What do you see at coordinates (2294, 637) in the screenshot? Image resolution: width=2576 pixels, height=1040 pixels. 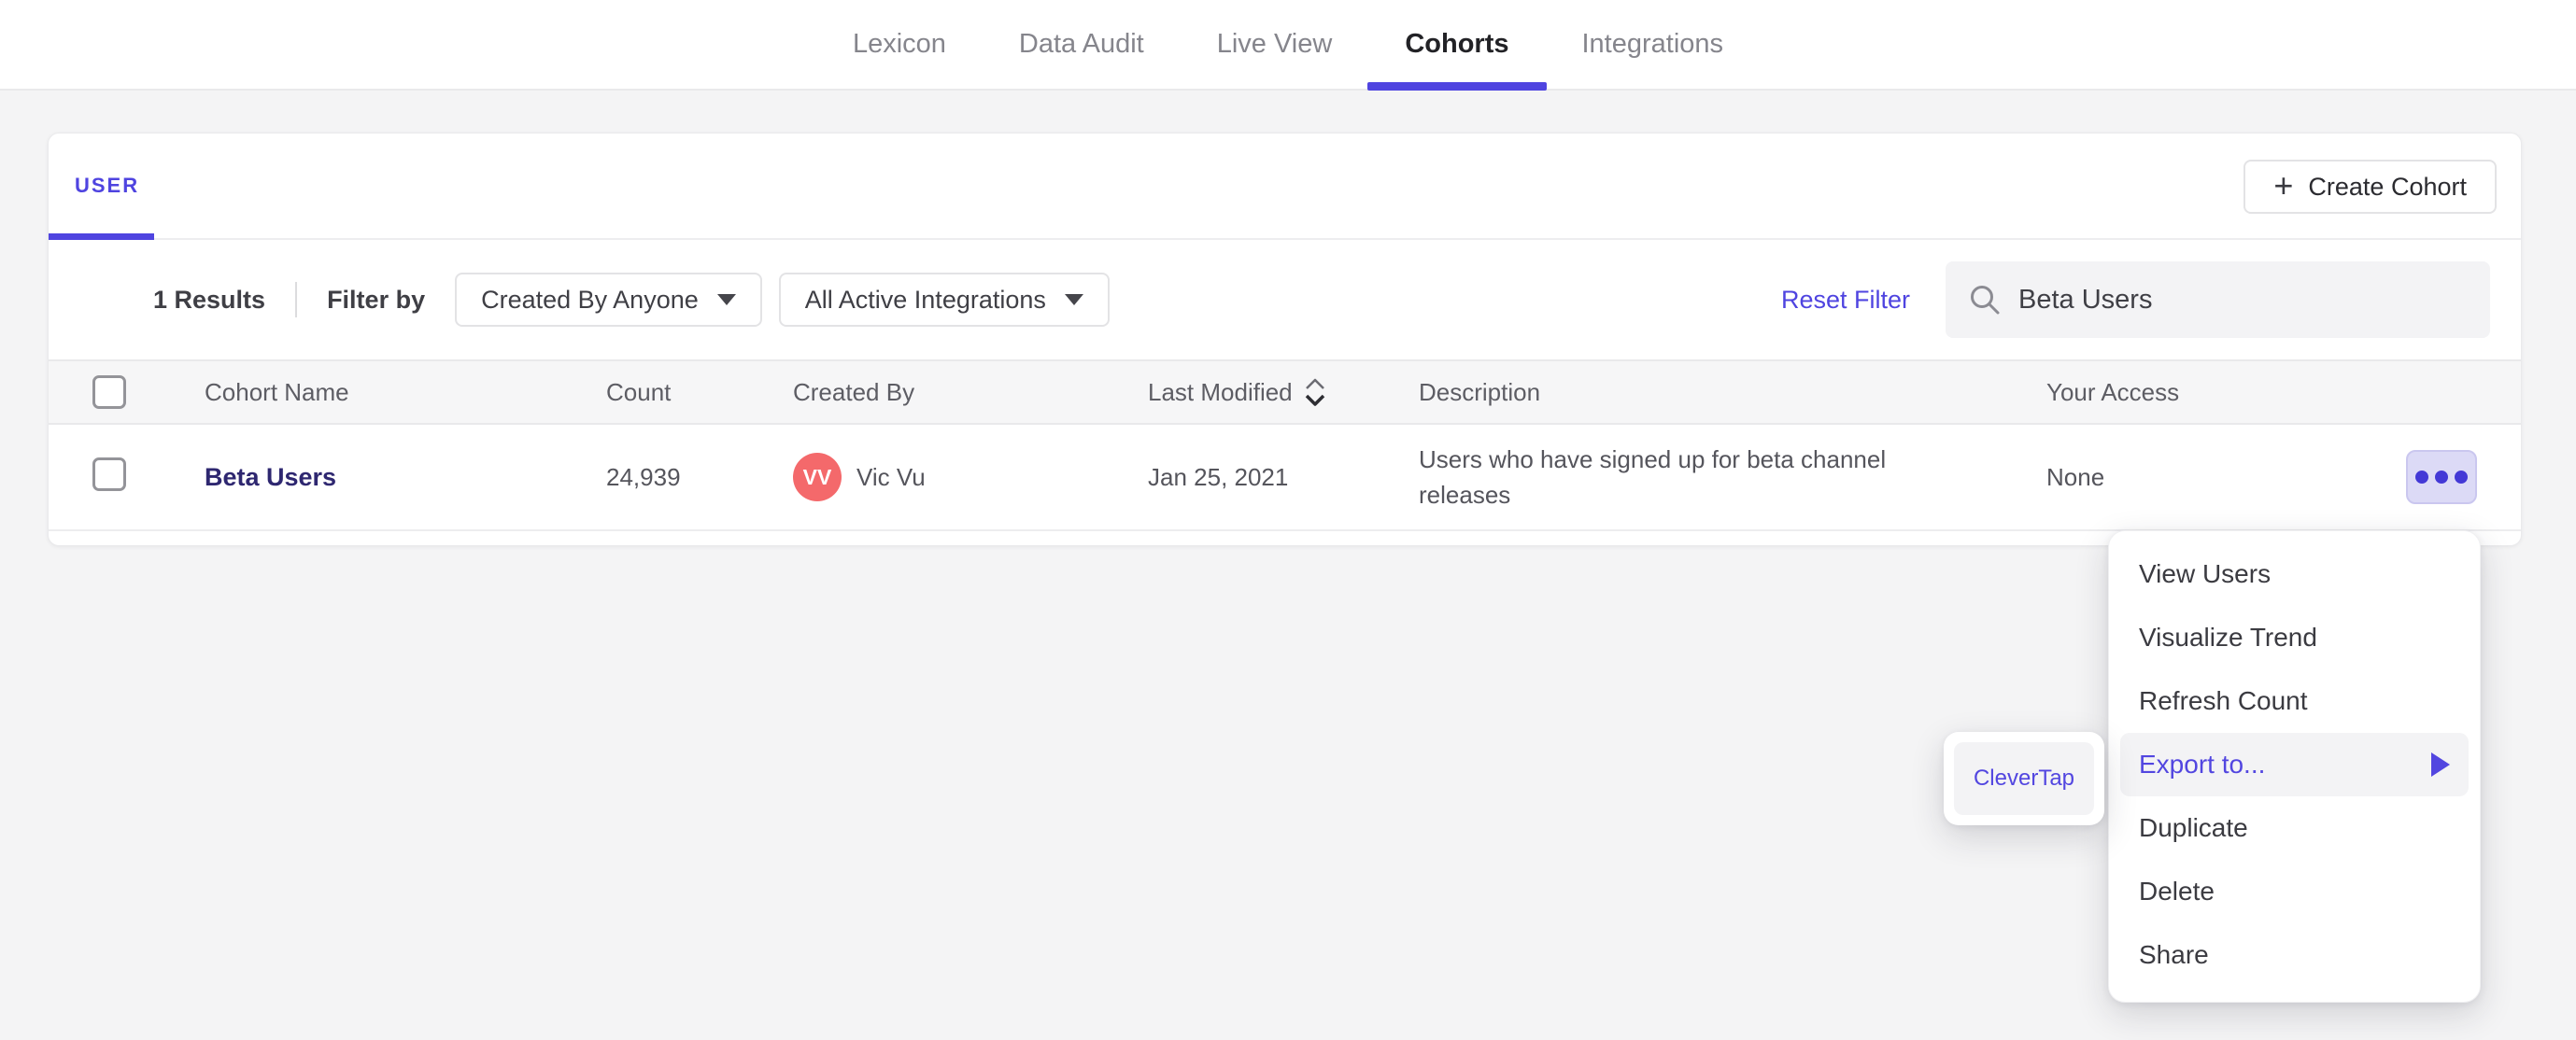 I see `menu-item-visualize-trend: Visualize Trend` at bounding box center [2294, 637].